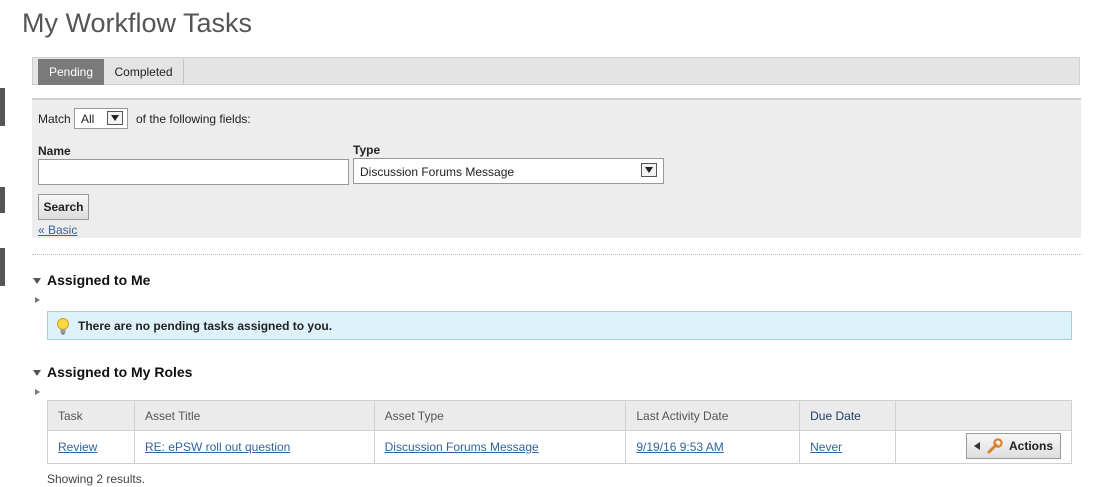 The width and height of the screenshot is (1097, 487). I want to click on type-select-value: Discussion Forums Message, so click(437, 172).